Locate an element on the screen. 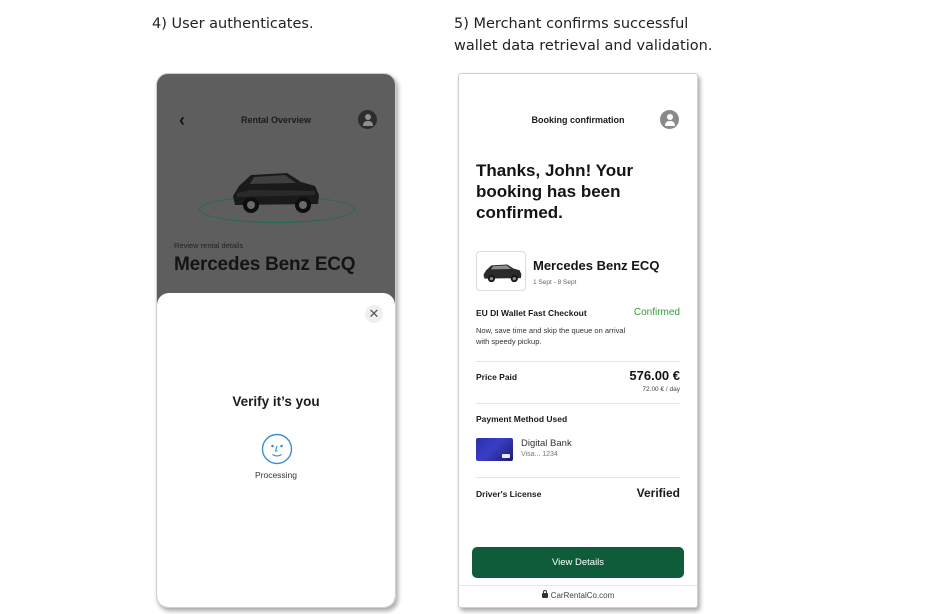  payment-method-label: Payment Method Used is located at coordinates (522, 419).